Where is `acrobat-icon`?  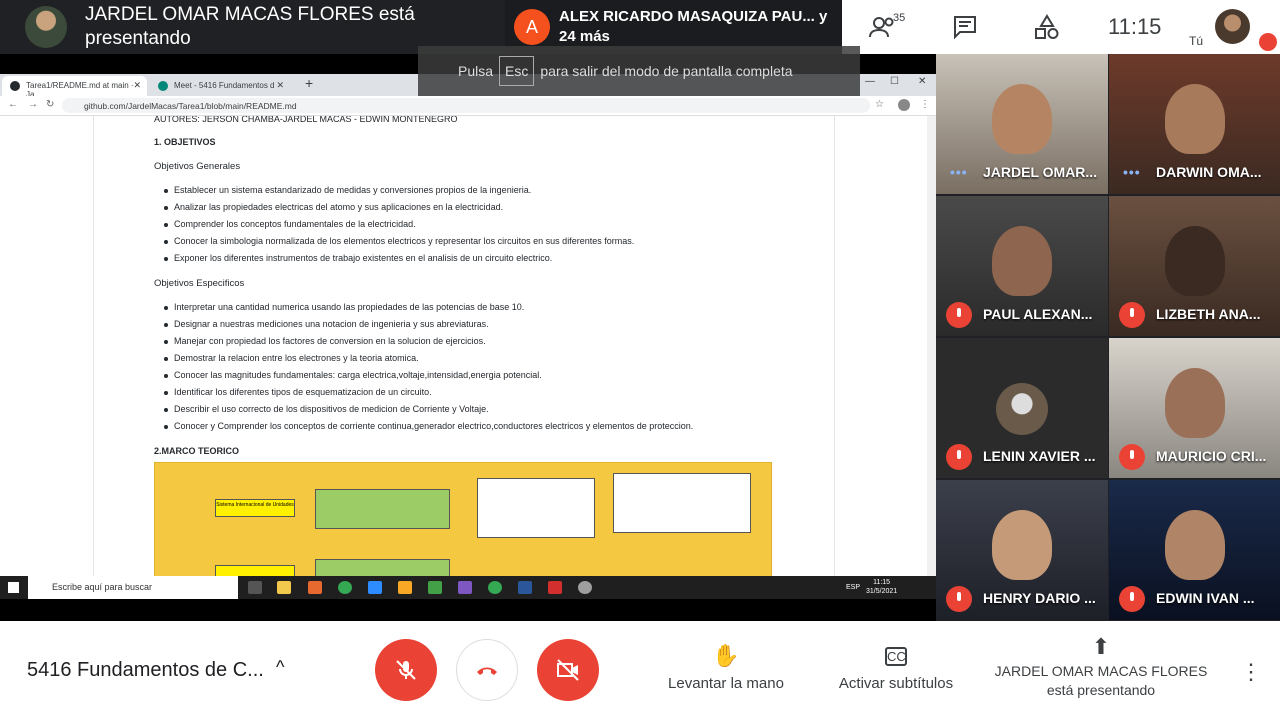
acrobat-icon is located at coordinates (555, 587).